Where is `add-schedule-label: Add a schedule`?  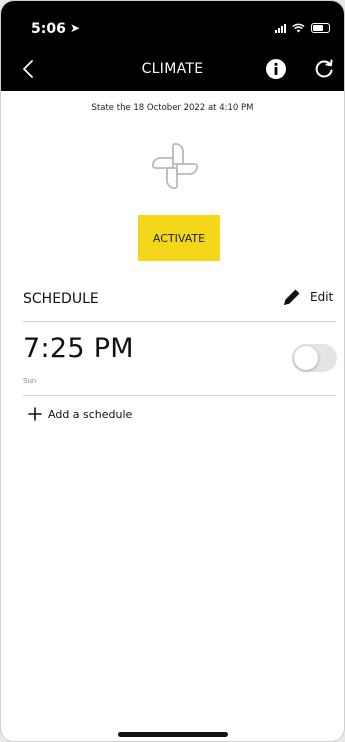
add-schedule-label: Add a schedule is located at coordinates (90, 414).